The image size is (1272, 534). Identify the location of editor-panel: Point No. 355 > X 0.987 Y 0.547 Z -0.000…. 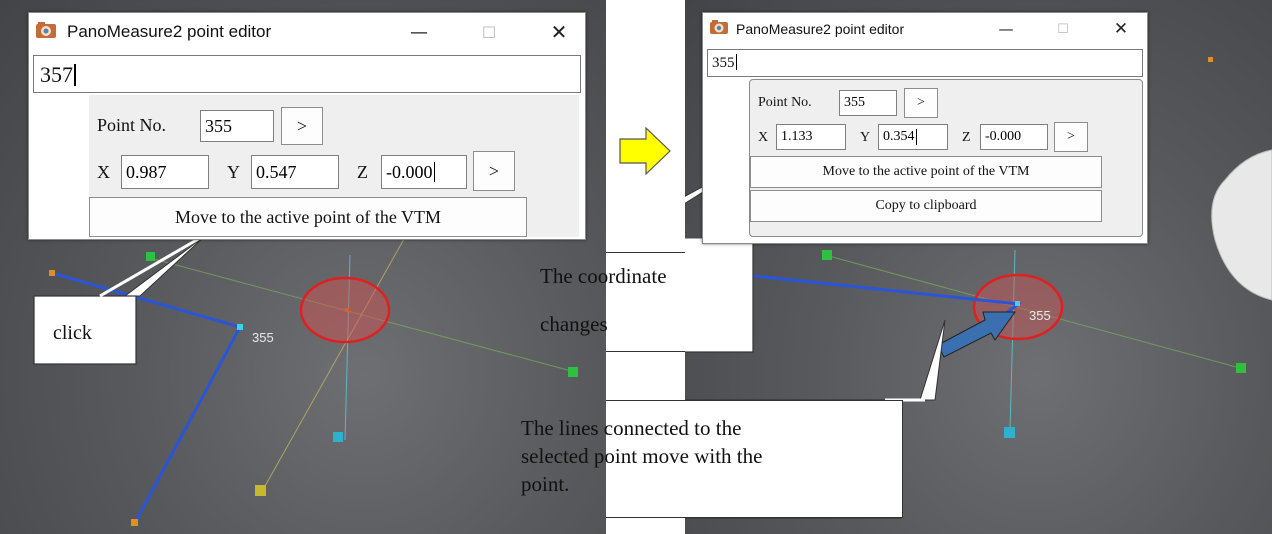
(334, 166).